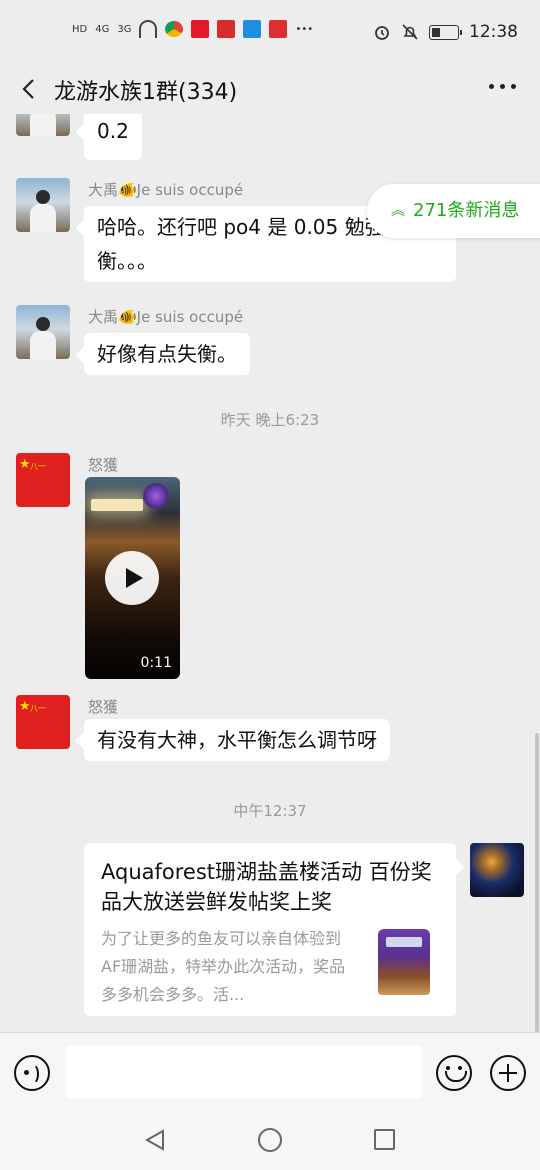 Image resolution: width=540 pixels, height=1170 pixels. Describe the element at coordinates (124, 29) in the screenshot. I see `signal-3g-icon: 3G` at that location.